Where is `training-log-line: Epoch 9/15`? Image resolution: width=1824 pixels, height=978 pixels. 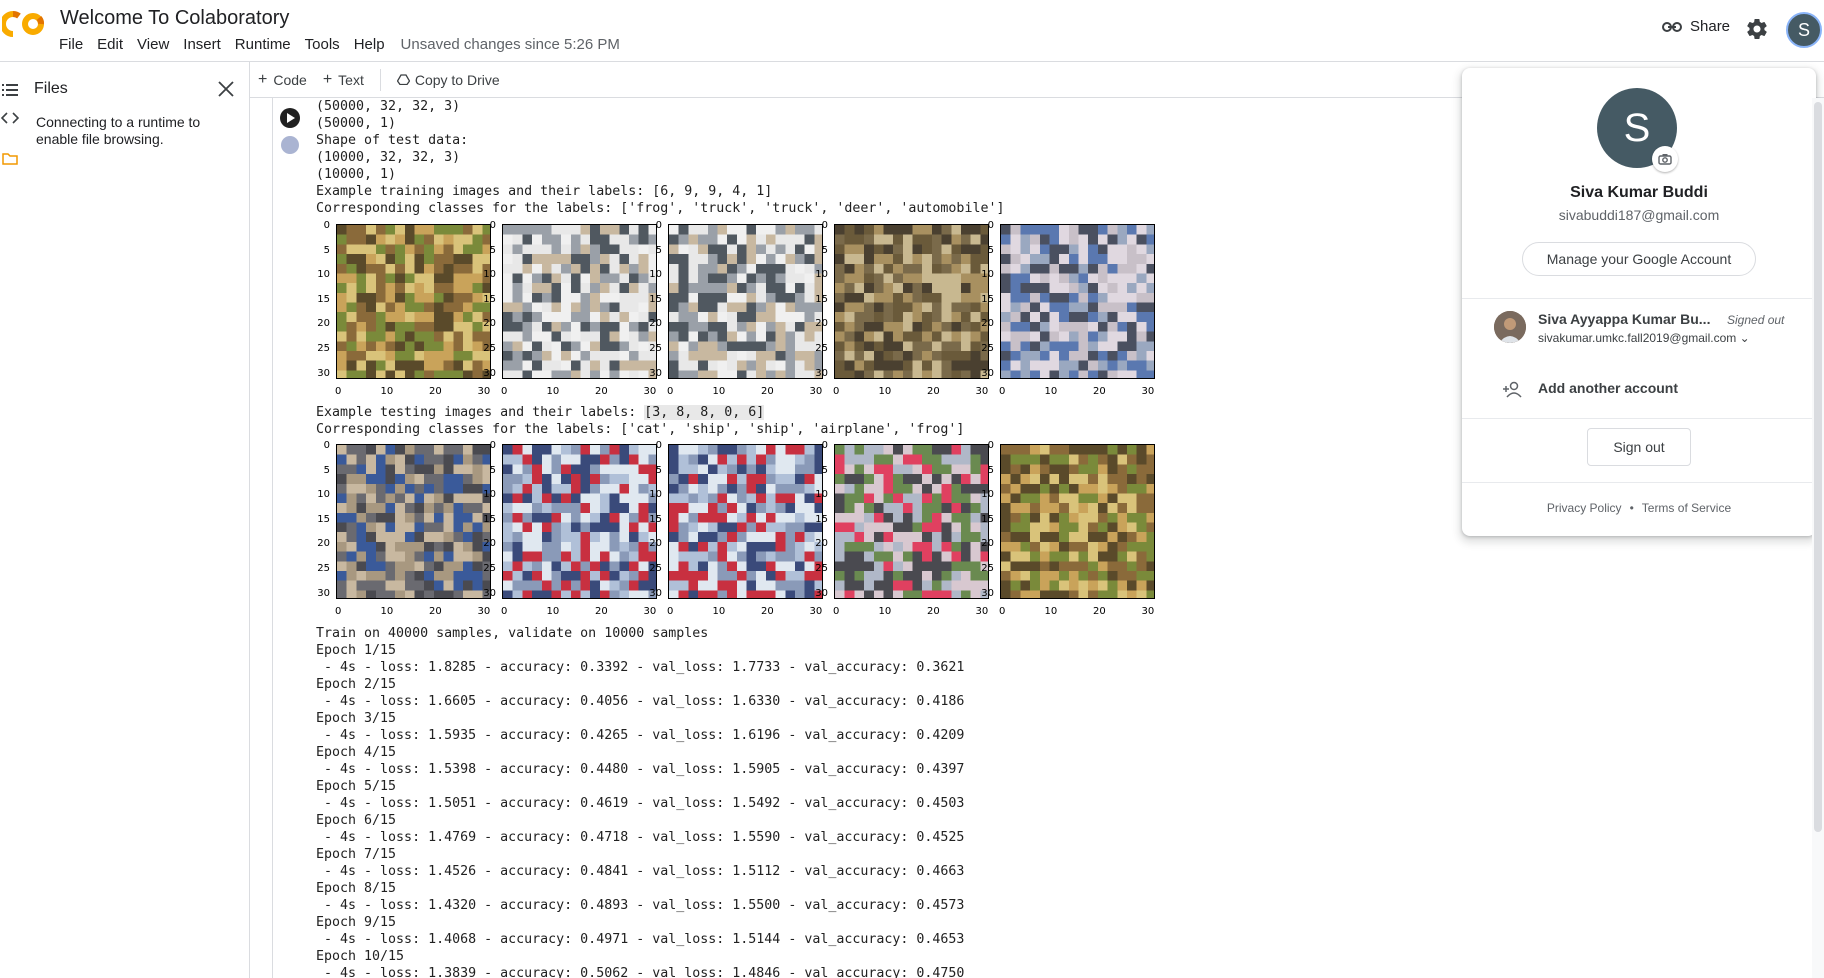
training-log-line: Epoch 9/15 is located at coordinates (356, 922).